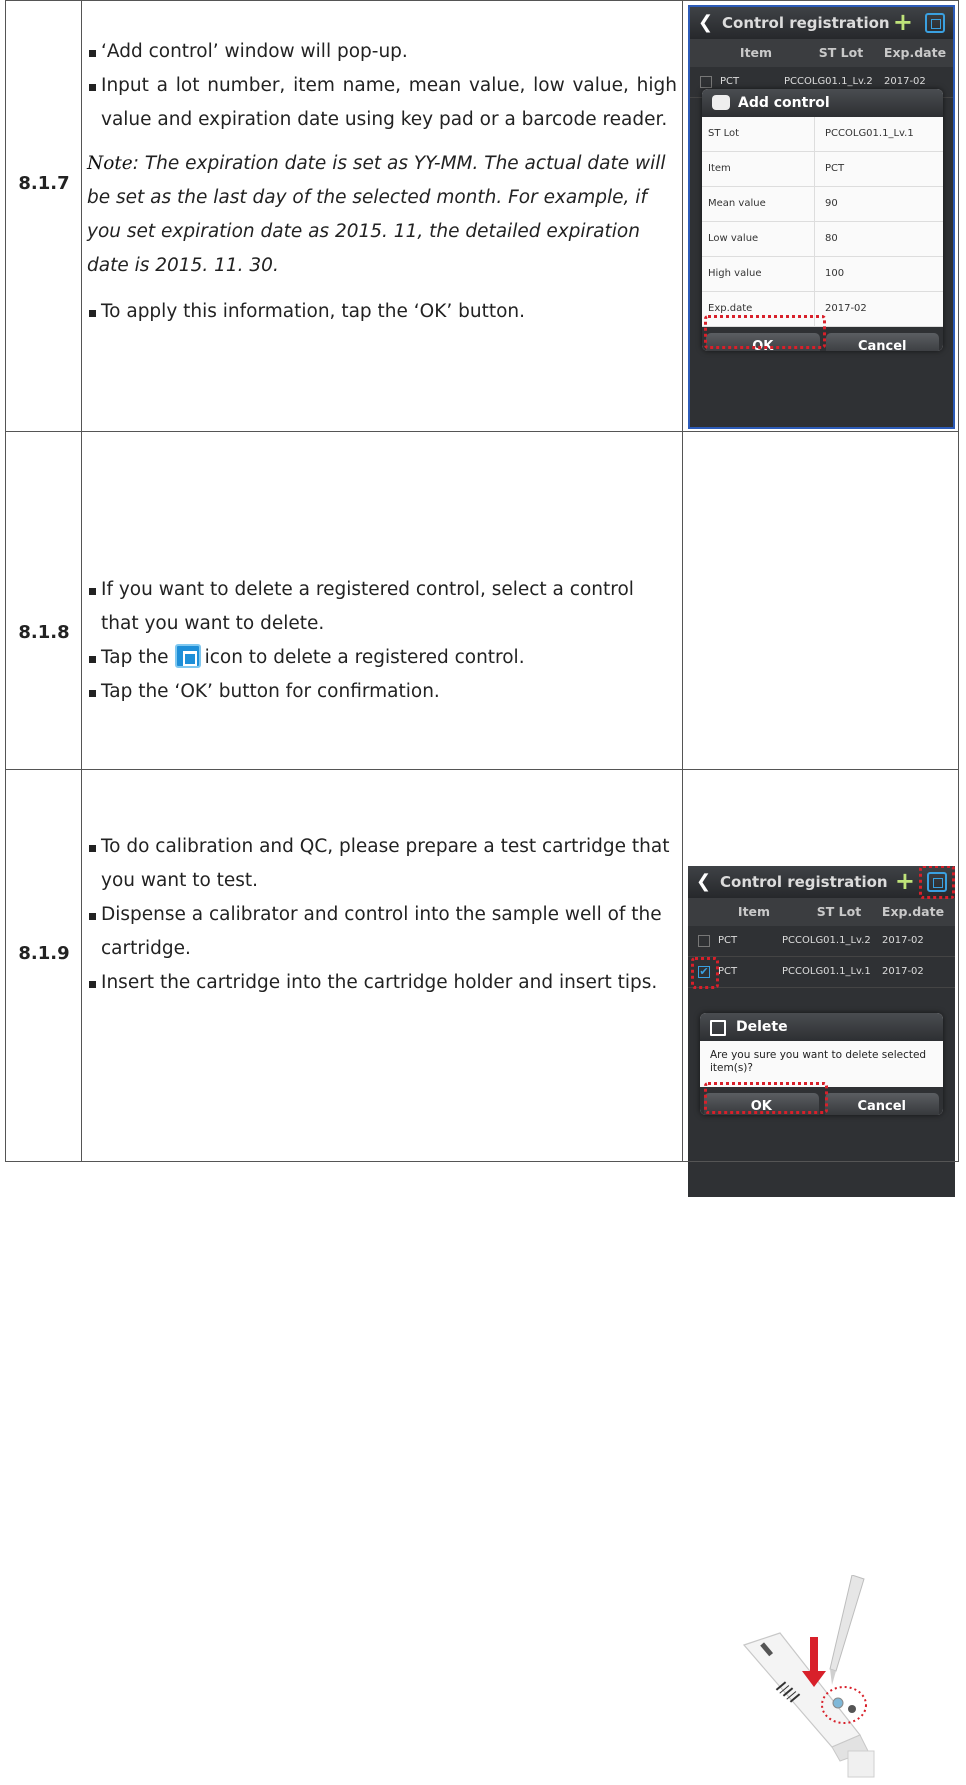  What do you see at coordinates (841, 52) in the screenshot?
I see `column-st-lot: ST Lot` at bounding box center [841, 52].